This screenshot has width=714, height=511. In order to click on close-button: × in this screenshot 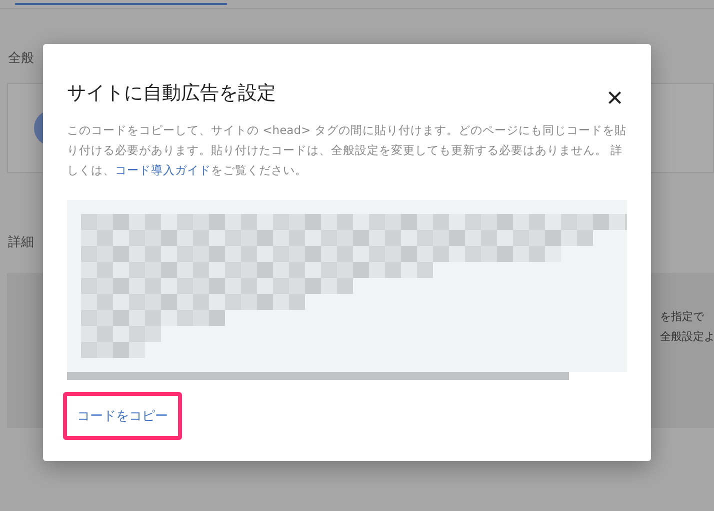, I will do `click(614, 98)`.